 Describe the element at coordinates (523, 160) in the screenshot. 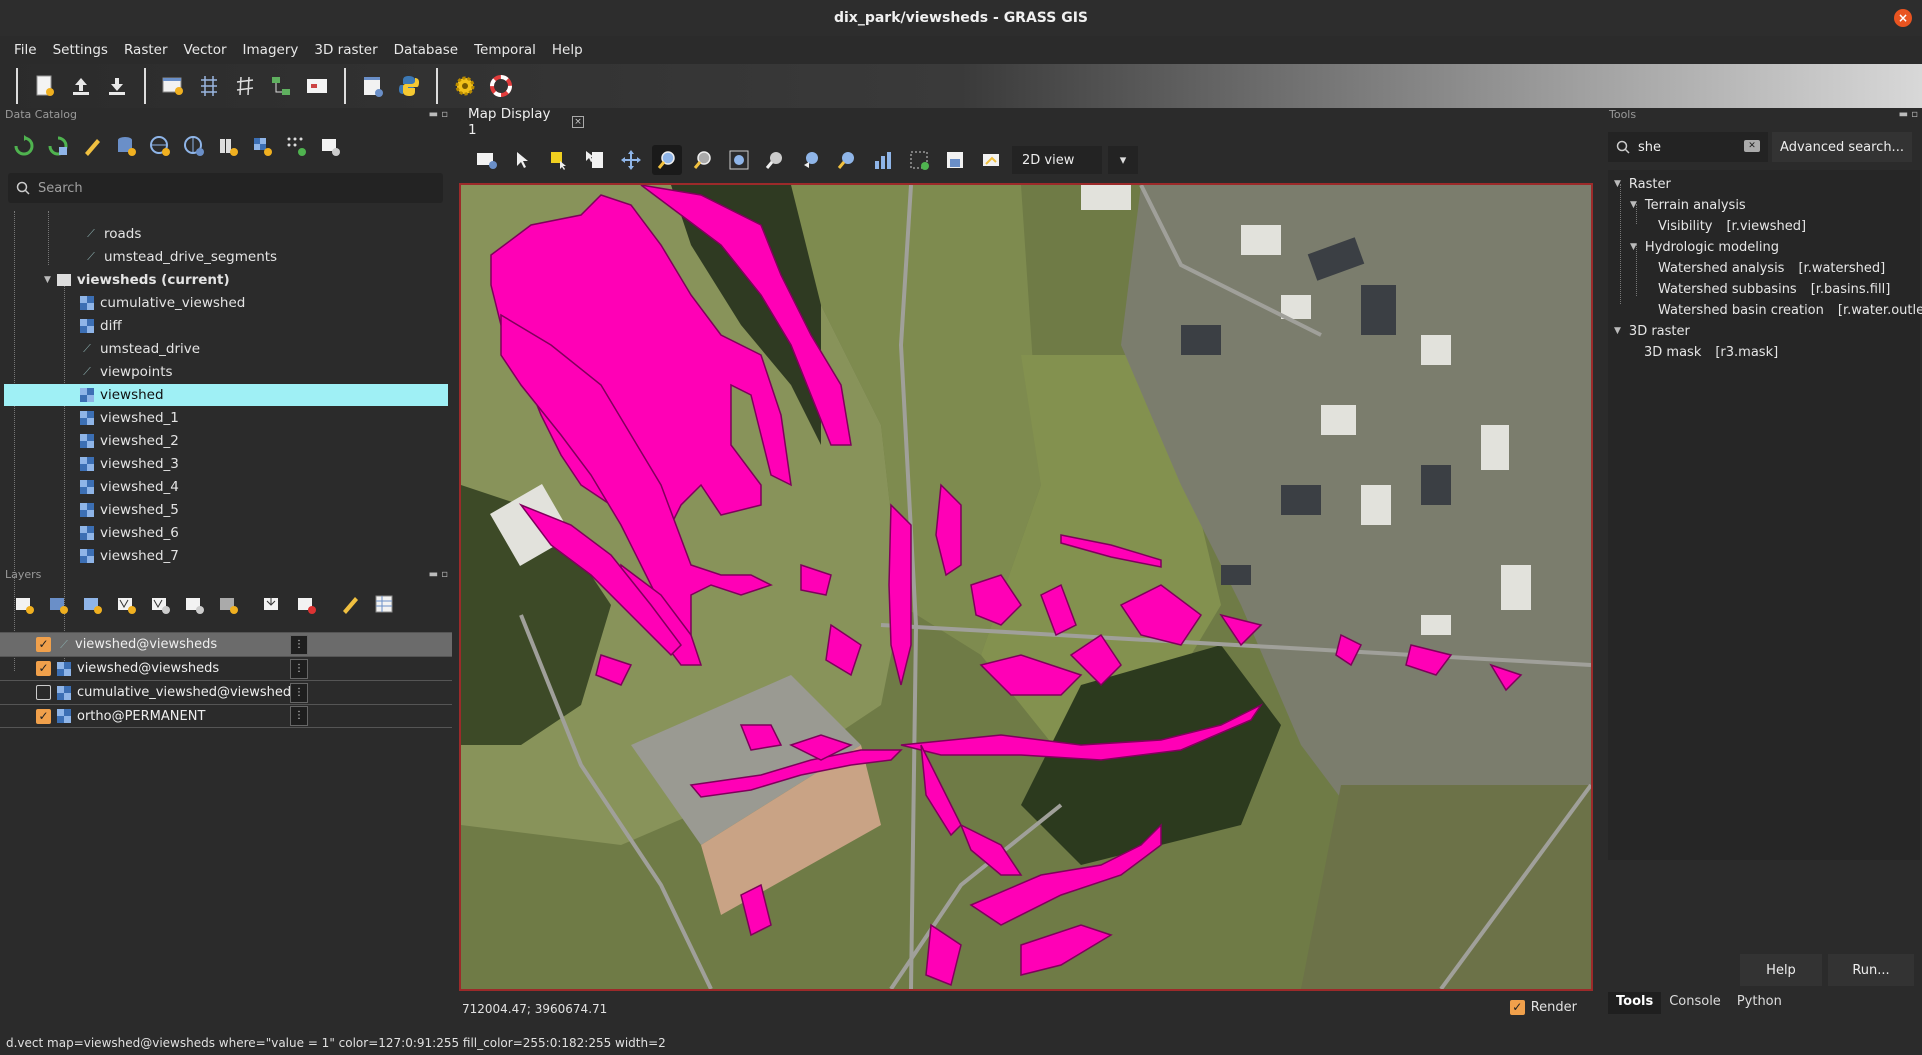

I see `pointer-icon` at that location.